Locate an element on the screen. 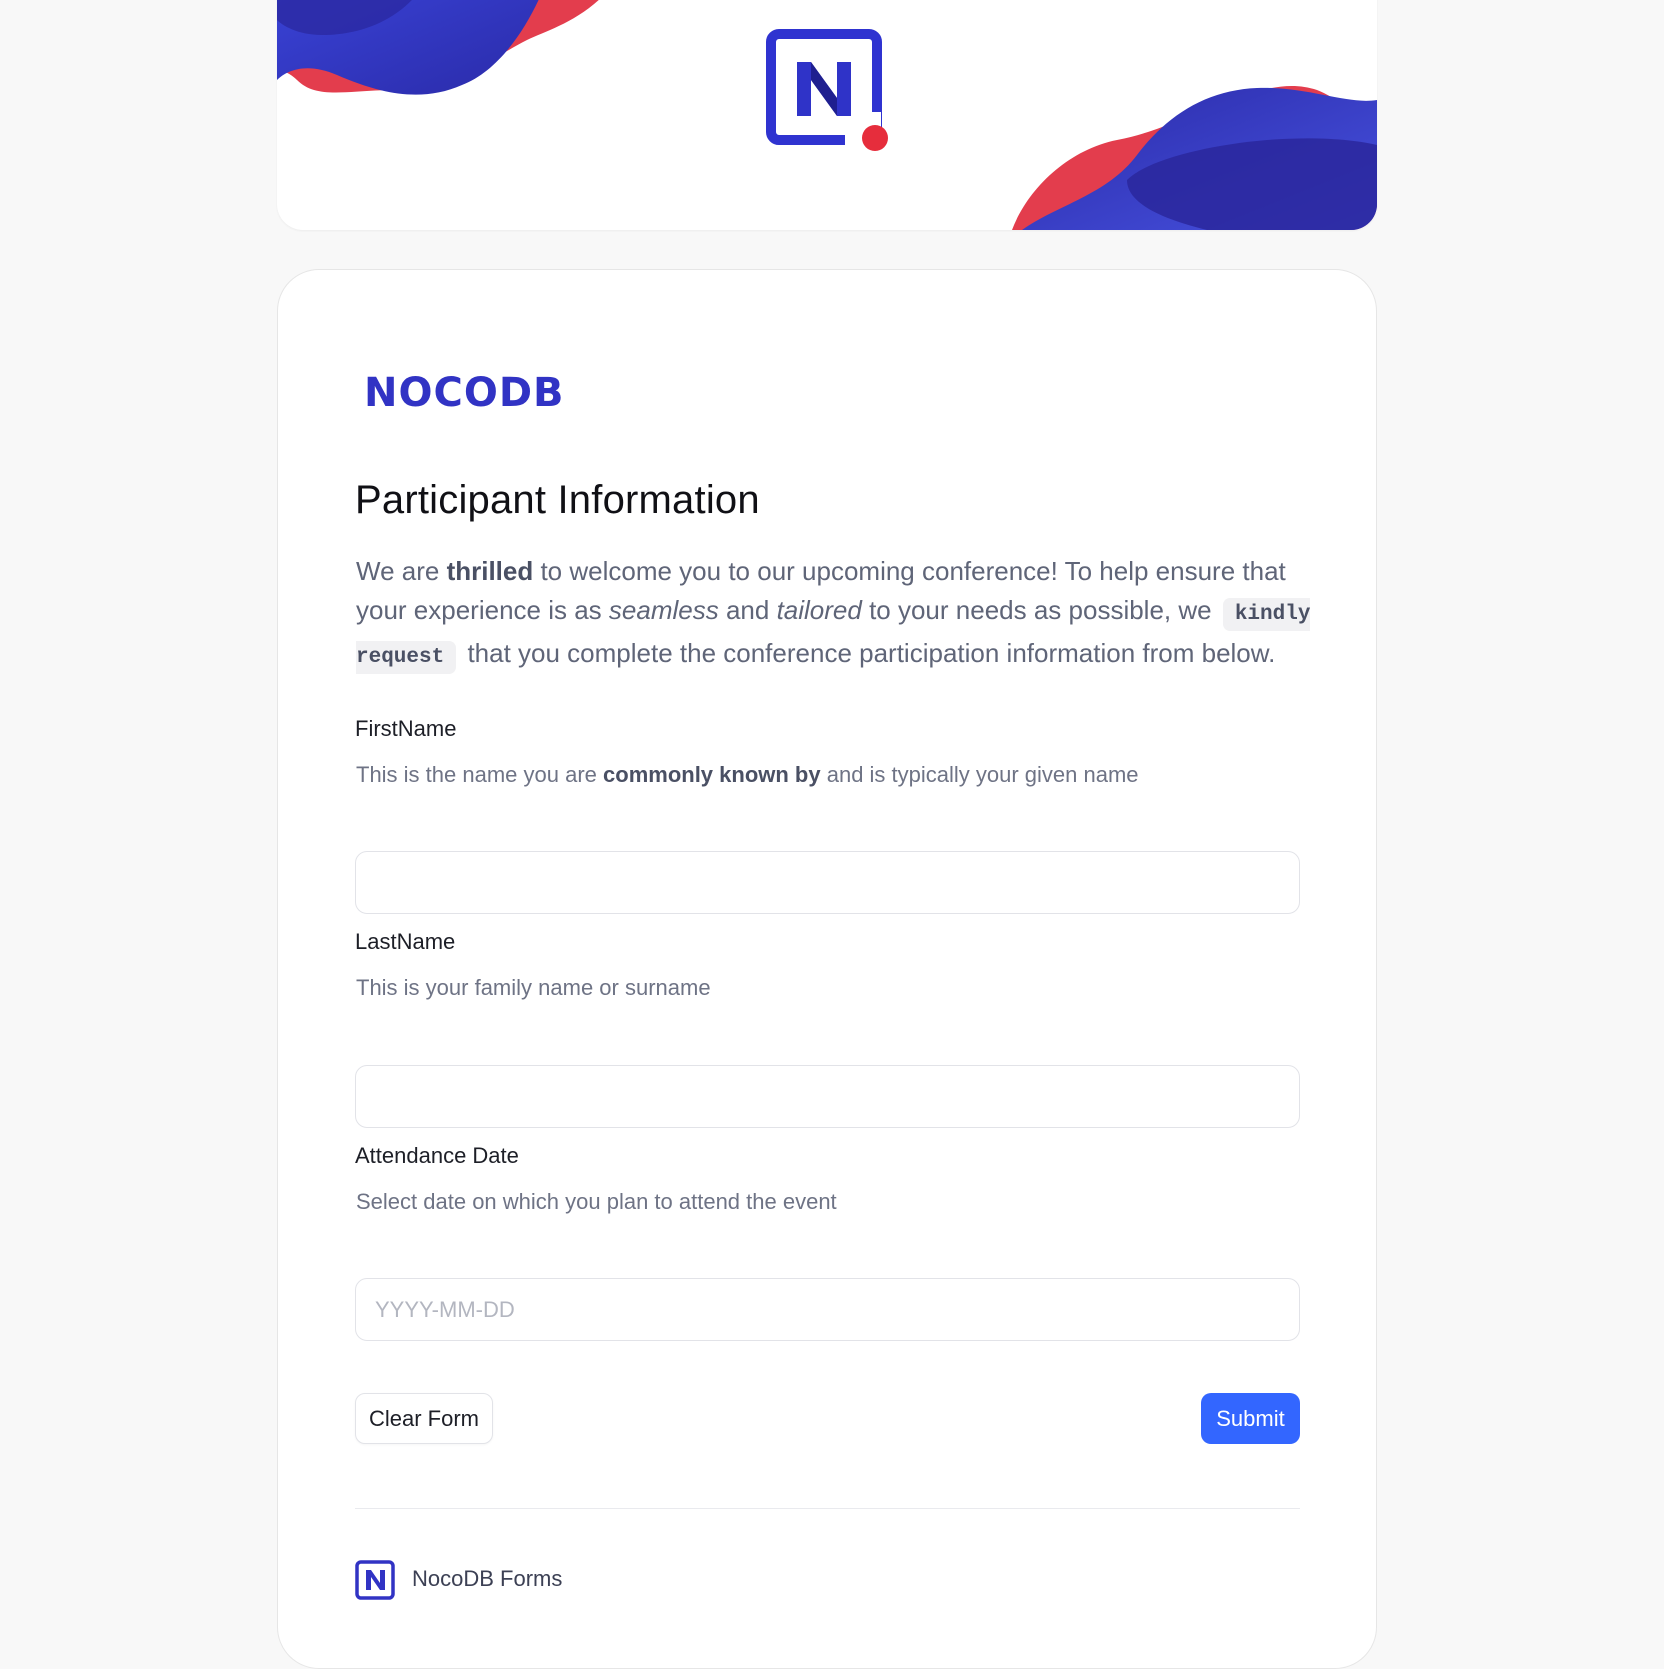 This screenshot has height=1669, width=1664. clear-form-button: Clear Form is located at coordinates (424, 1418).